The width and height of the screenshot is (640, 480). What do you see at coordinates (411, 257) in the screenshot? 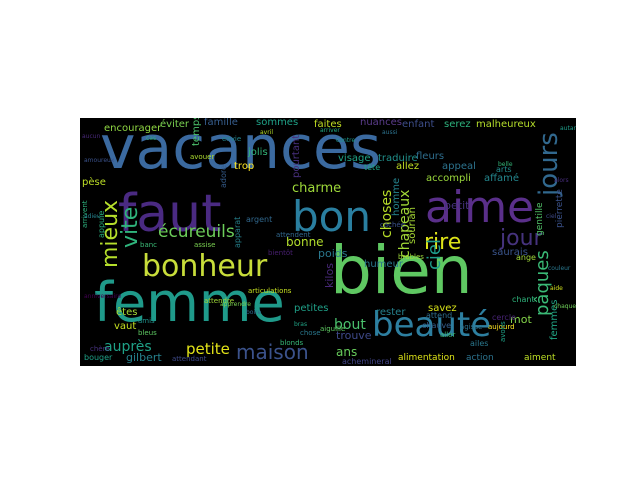
I see `cloud-word: brables` at bounding box center [411, 257].